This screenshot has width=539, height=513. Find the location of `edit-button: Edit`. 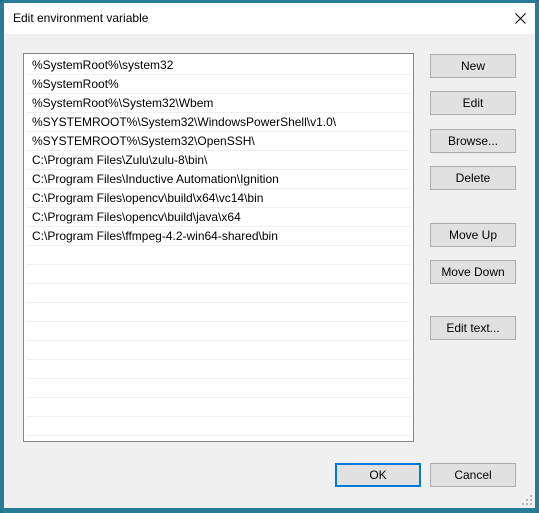

edit-button: Edit is located at coordinates (473, 103).